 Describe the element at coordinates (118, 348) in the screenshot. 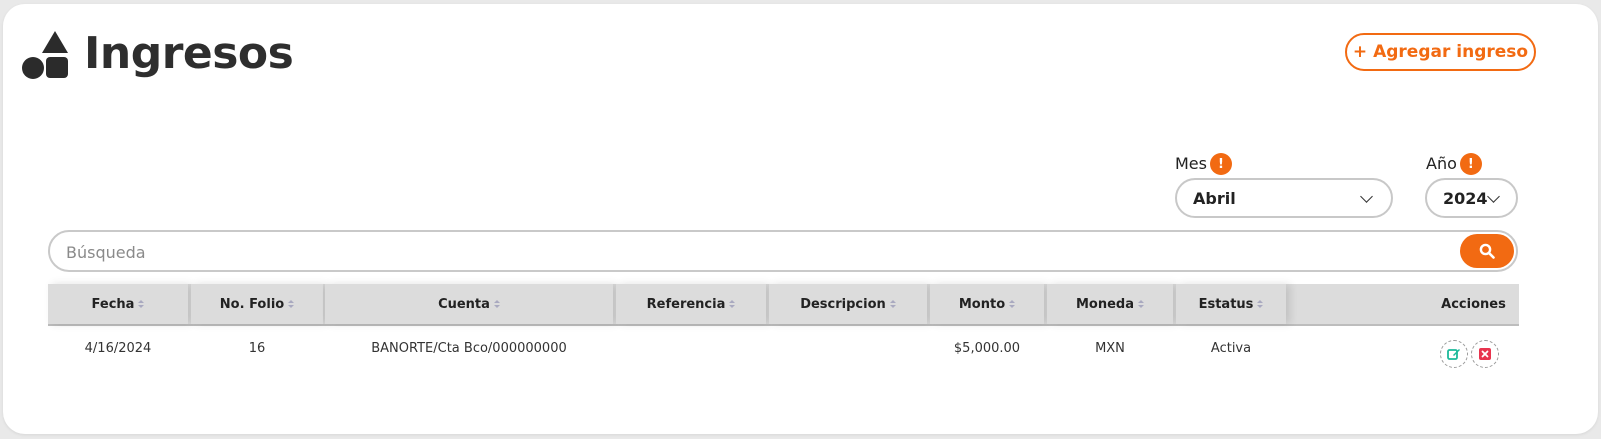

I see `cell-fecha: 4/16/2024` at that location.